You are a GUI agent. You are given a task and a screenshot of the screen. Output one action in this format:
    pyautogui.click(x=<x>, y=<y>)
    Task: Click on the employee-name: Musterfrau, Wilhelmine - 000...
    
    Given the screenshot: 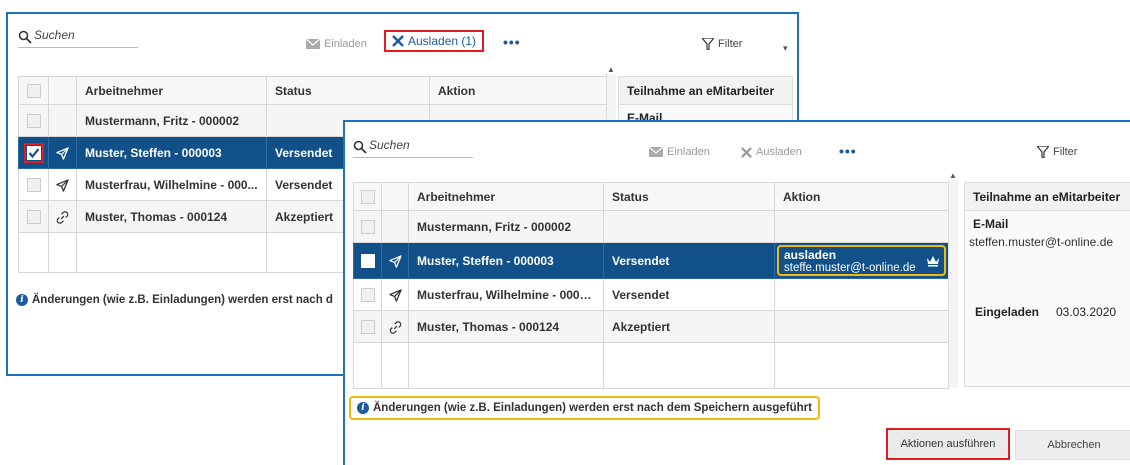 What is the action you would take?
    pyautogui.click(x=171, y=184)
    